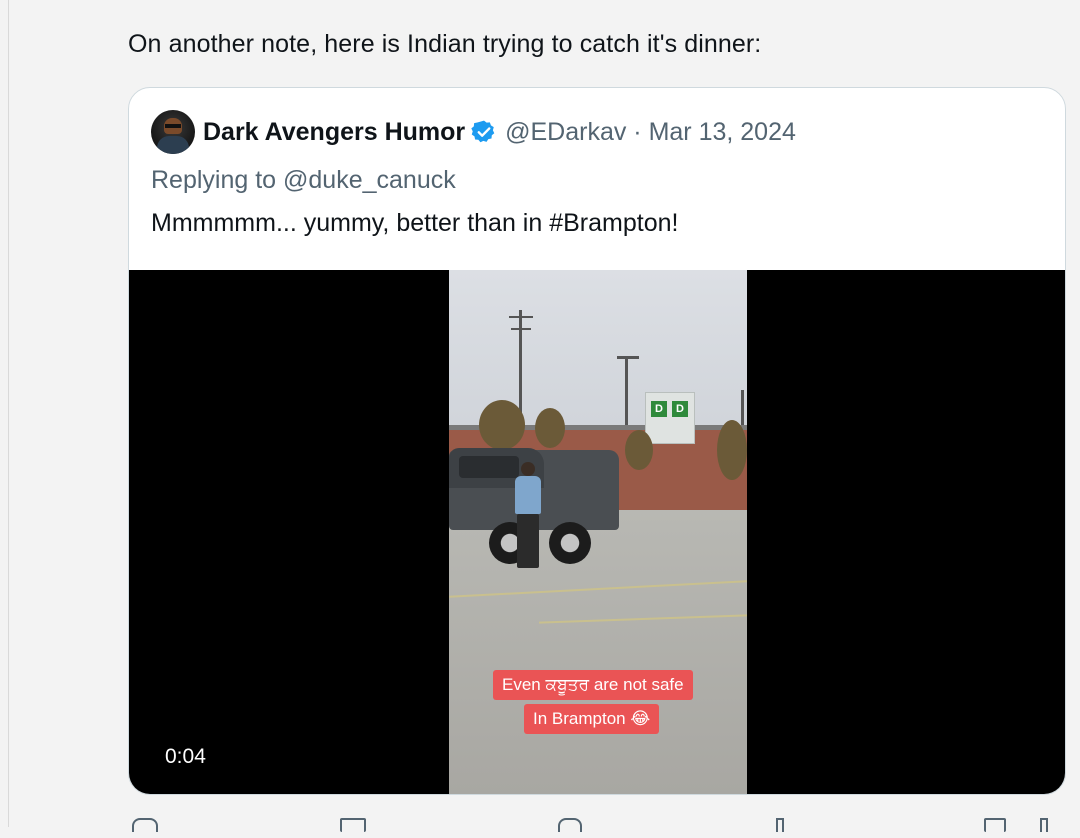 Image resolution: width=1080 pixels, height=838 pixels. Describe the element at coordinates (650, 132) in the screenshot. I see `handle-and-date: @EDarkav · Mar 13, 2024` at that location.